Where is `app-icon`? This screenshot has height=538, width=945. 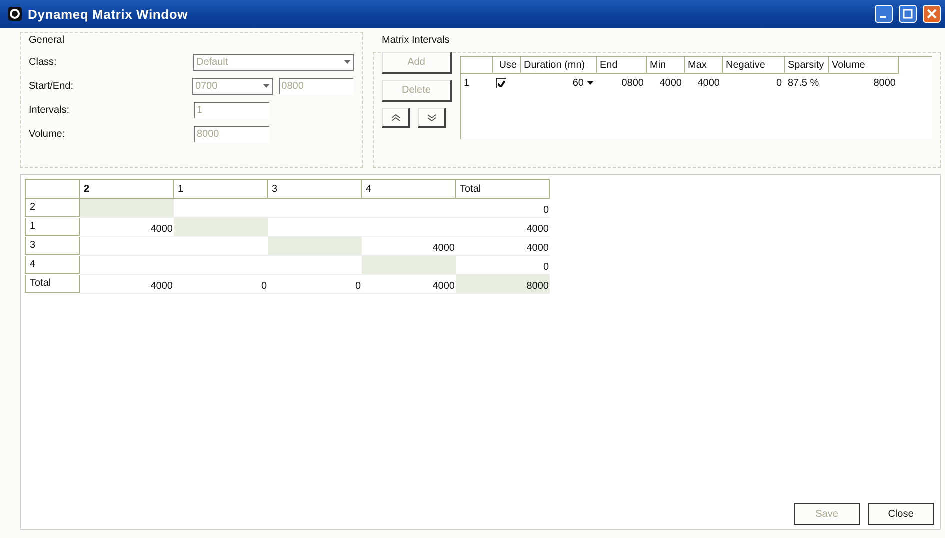
app-icon is located at coordinates (15, 14).